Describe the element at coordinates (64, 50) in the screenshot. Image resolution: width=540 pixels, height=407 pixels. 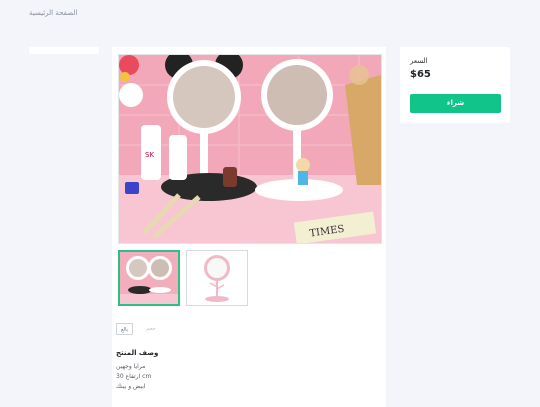
I see `left-side-panel` at that location.